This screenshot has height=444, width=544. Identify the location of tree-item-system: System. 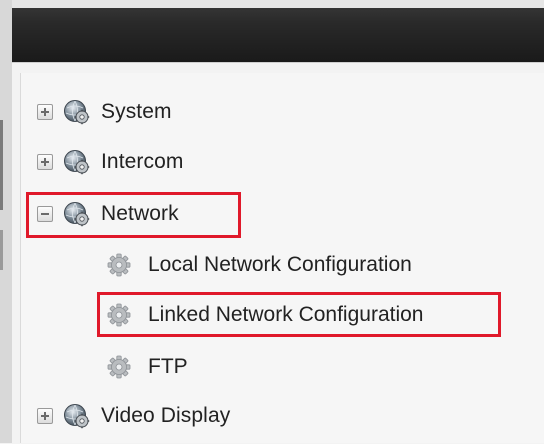
(104, 112).